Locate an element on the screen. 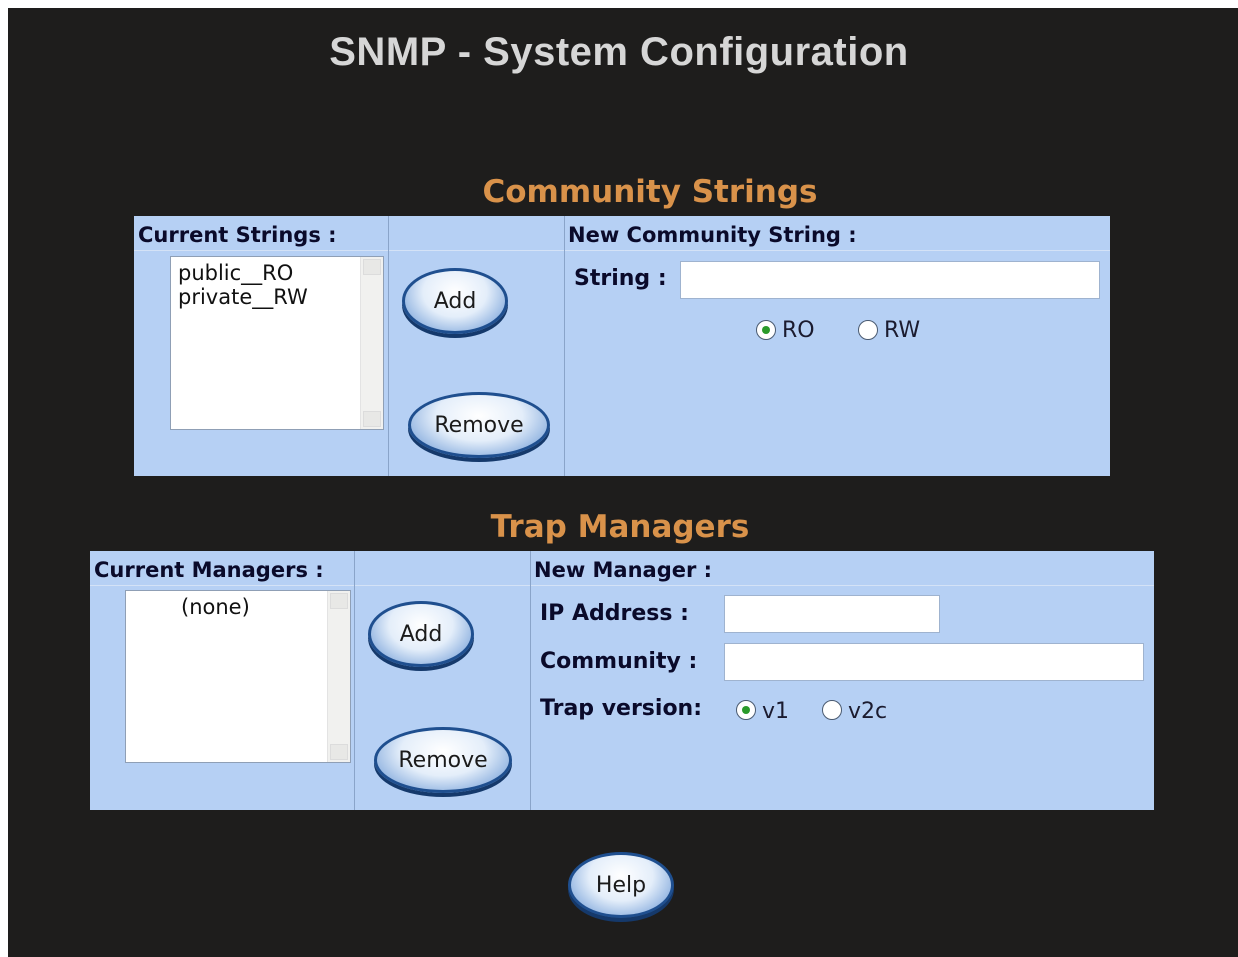  rw-label: RW is located at coordinates (902, 330).